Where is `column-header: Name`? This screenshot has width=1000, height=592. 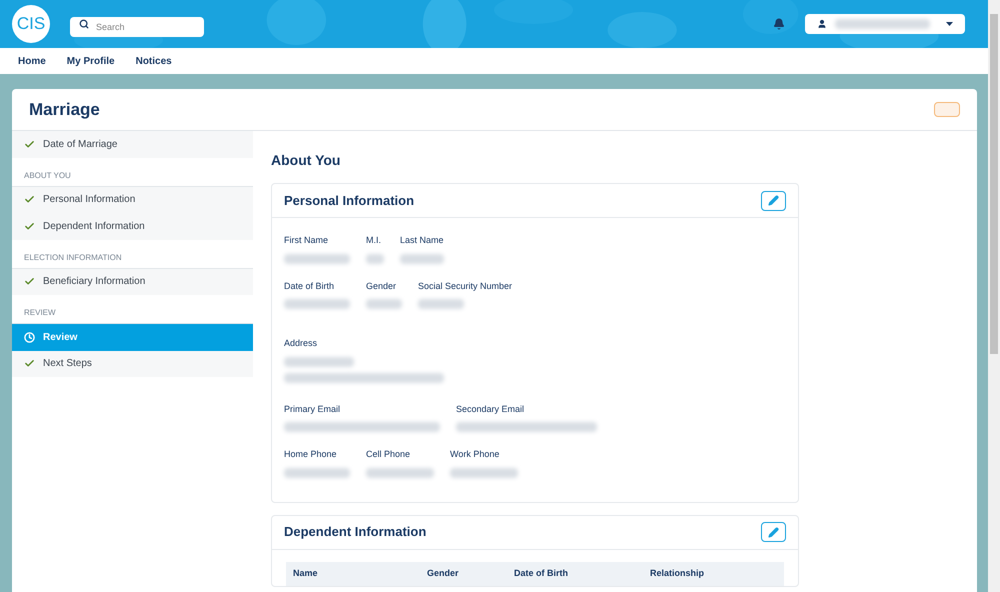 column-header: Name is located at coordinates (306, 573).